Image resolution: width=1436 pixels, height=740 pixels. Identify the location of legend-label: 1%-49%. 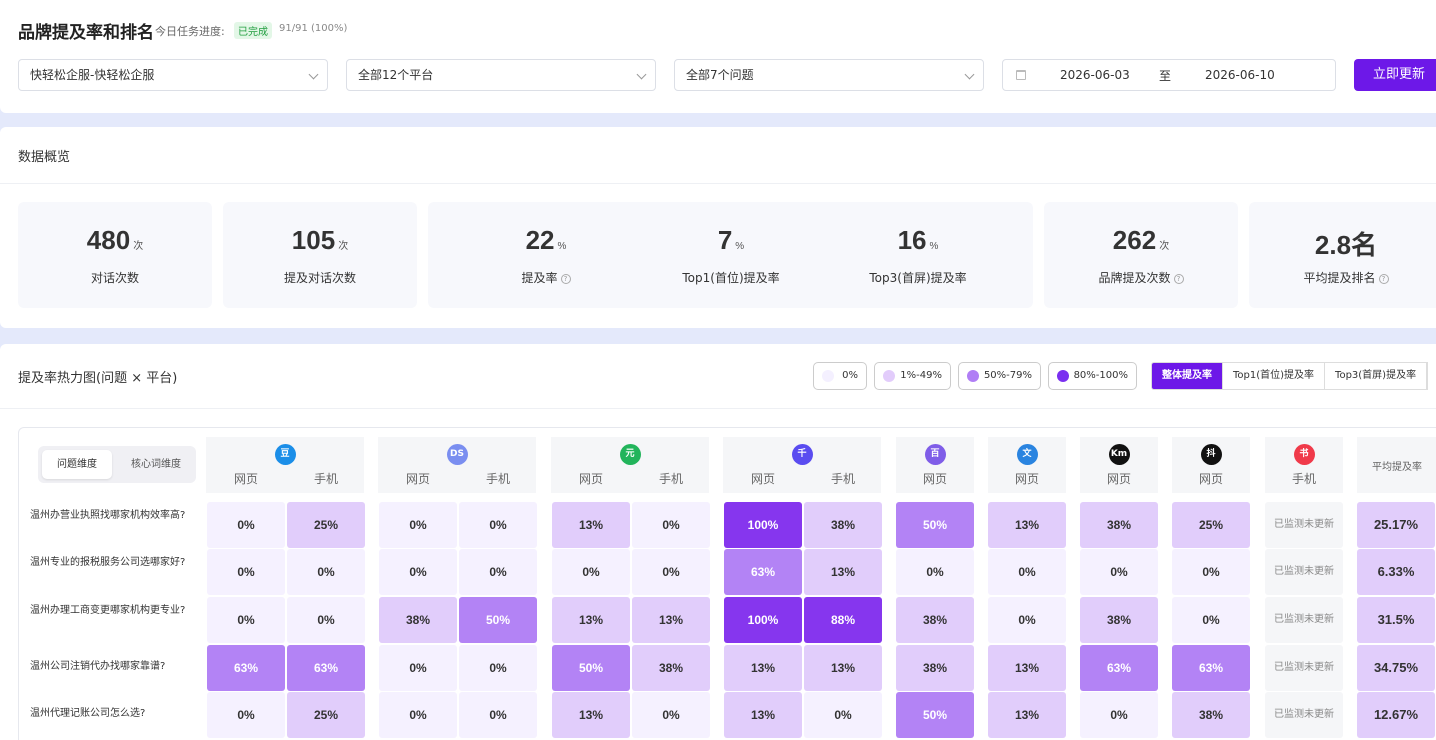
(921, 375).